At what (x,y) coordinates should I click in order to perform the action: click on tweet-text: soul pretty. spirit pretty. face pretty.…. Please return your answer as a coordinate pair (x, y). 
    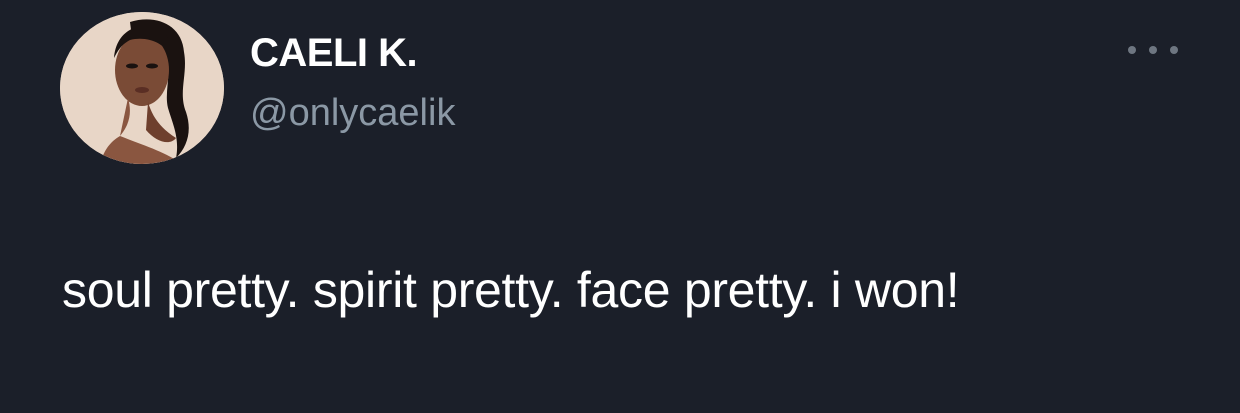
    Looking at the image, I should click on (511, 290).